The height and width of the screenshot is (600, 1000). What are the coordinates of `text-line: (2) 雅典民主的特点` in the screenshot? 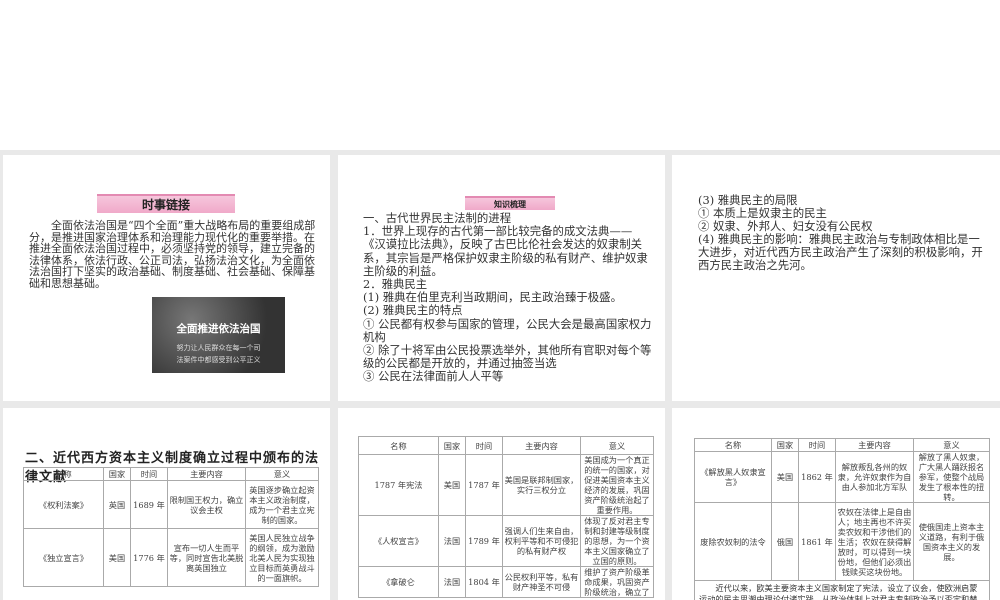 It's located at (413, 310).